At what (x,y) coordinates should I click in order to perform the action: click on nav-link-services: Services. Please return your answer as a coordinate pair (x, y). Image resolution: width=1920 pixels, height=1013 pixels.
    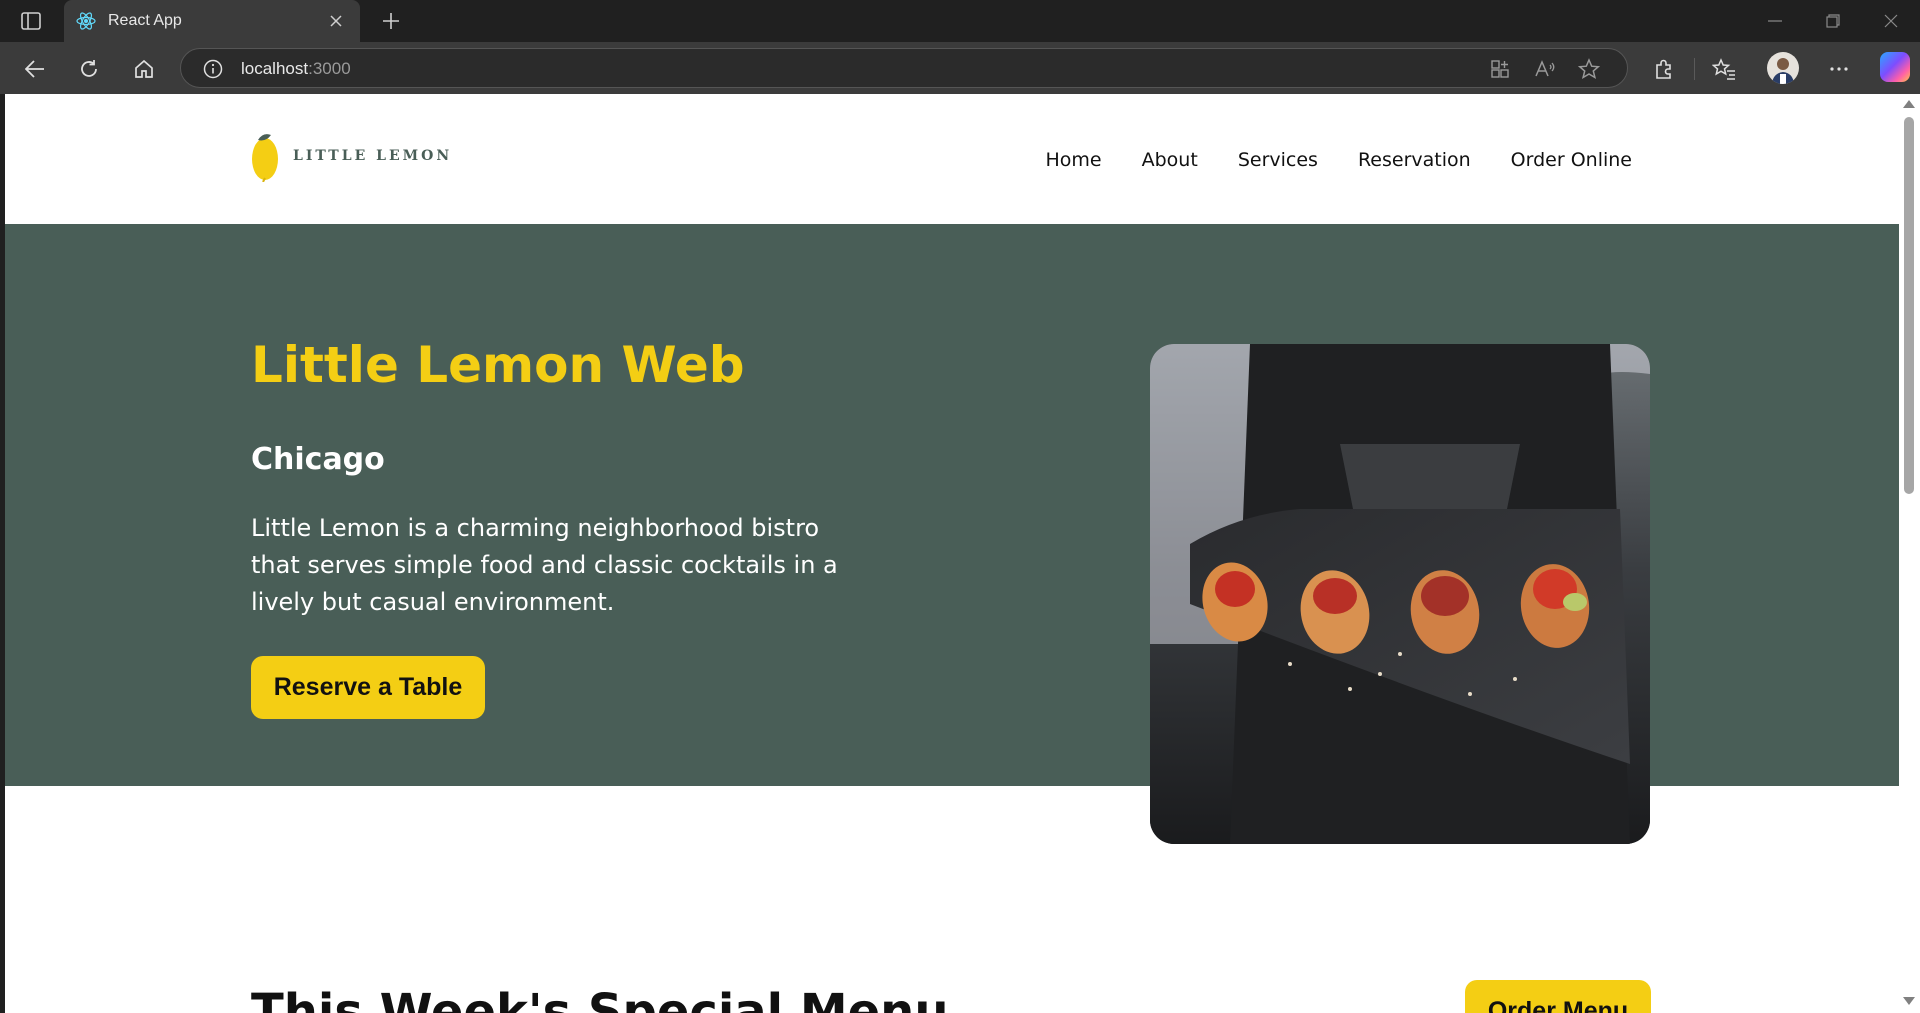
    Looking at the image, I should click on (1278, 160).